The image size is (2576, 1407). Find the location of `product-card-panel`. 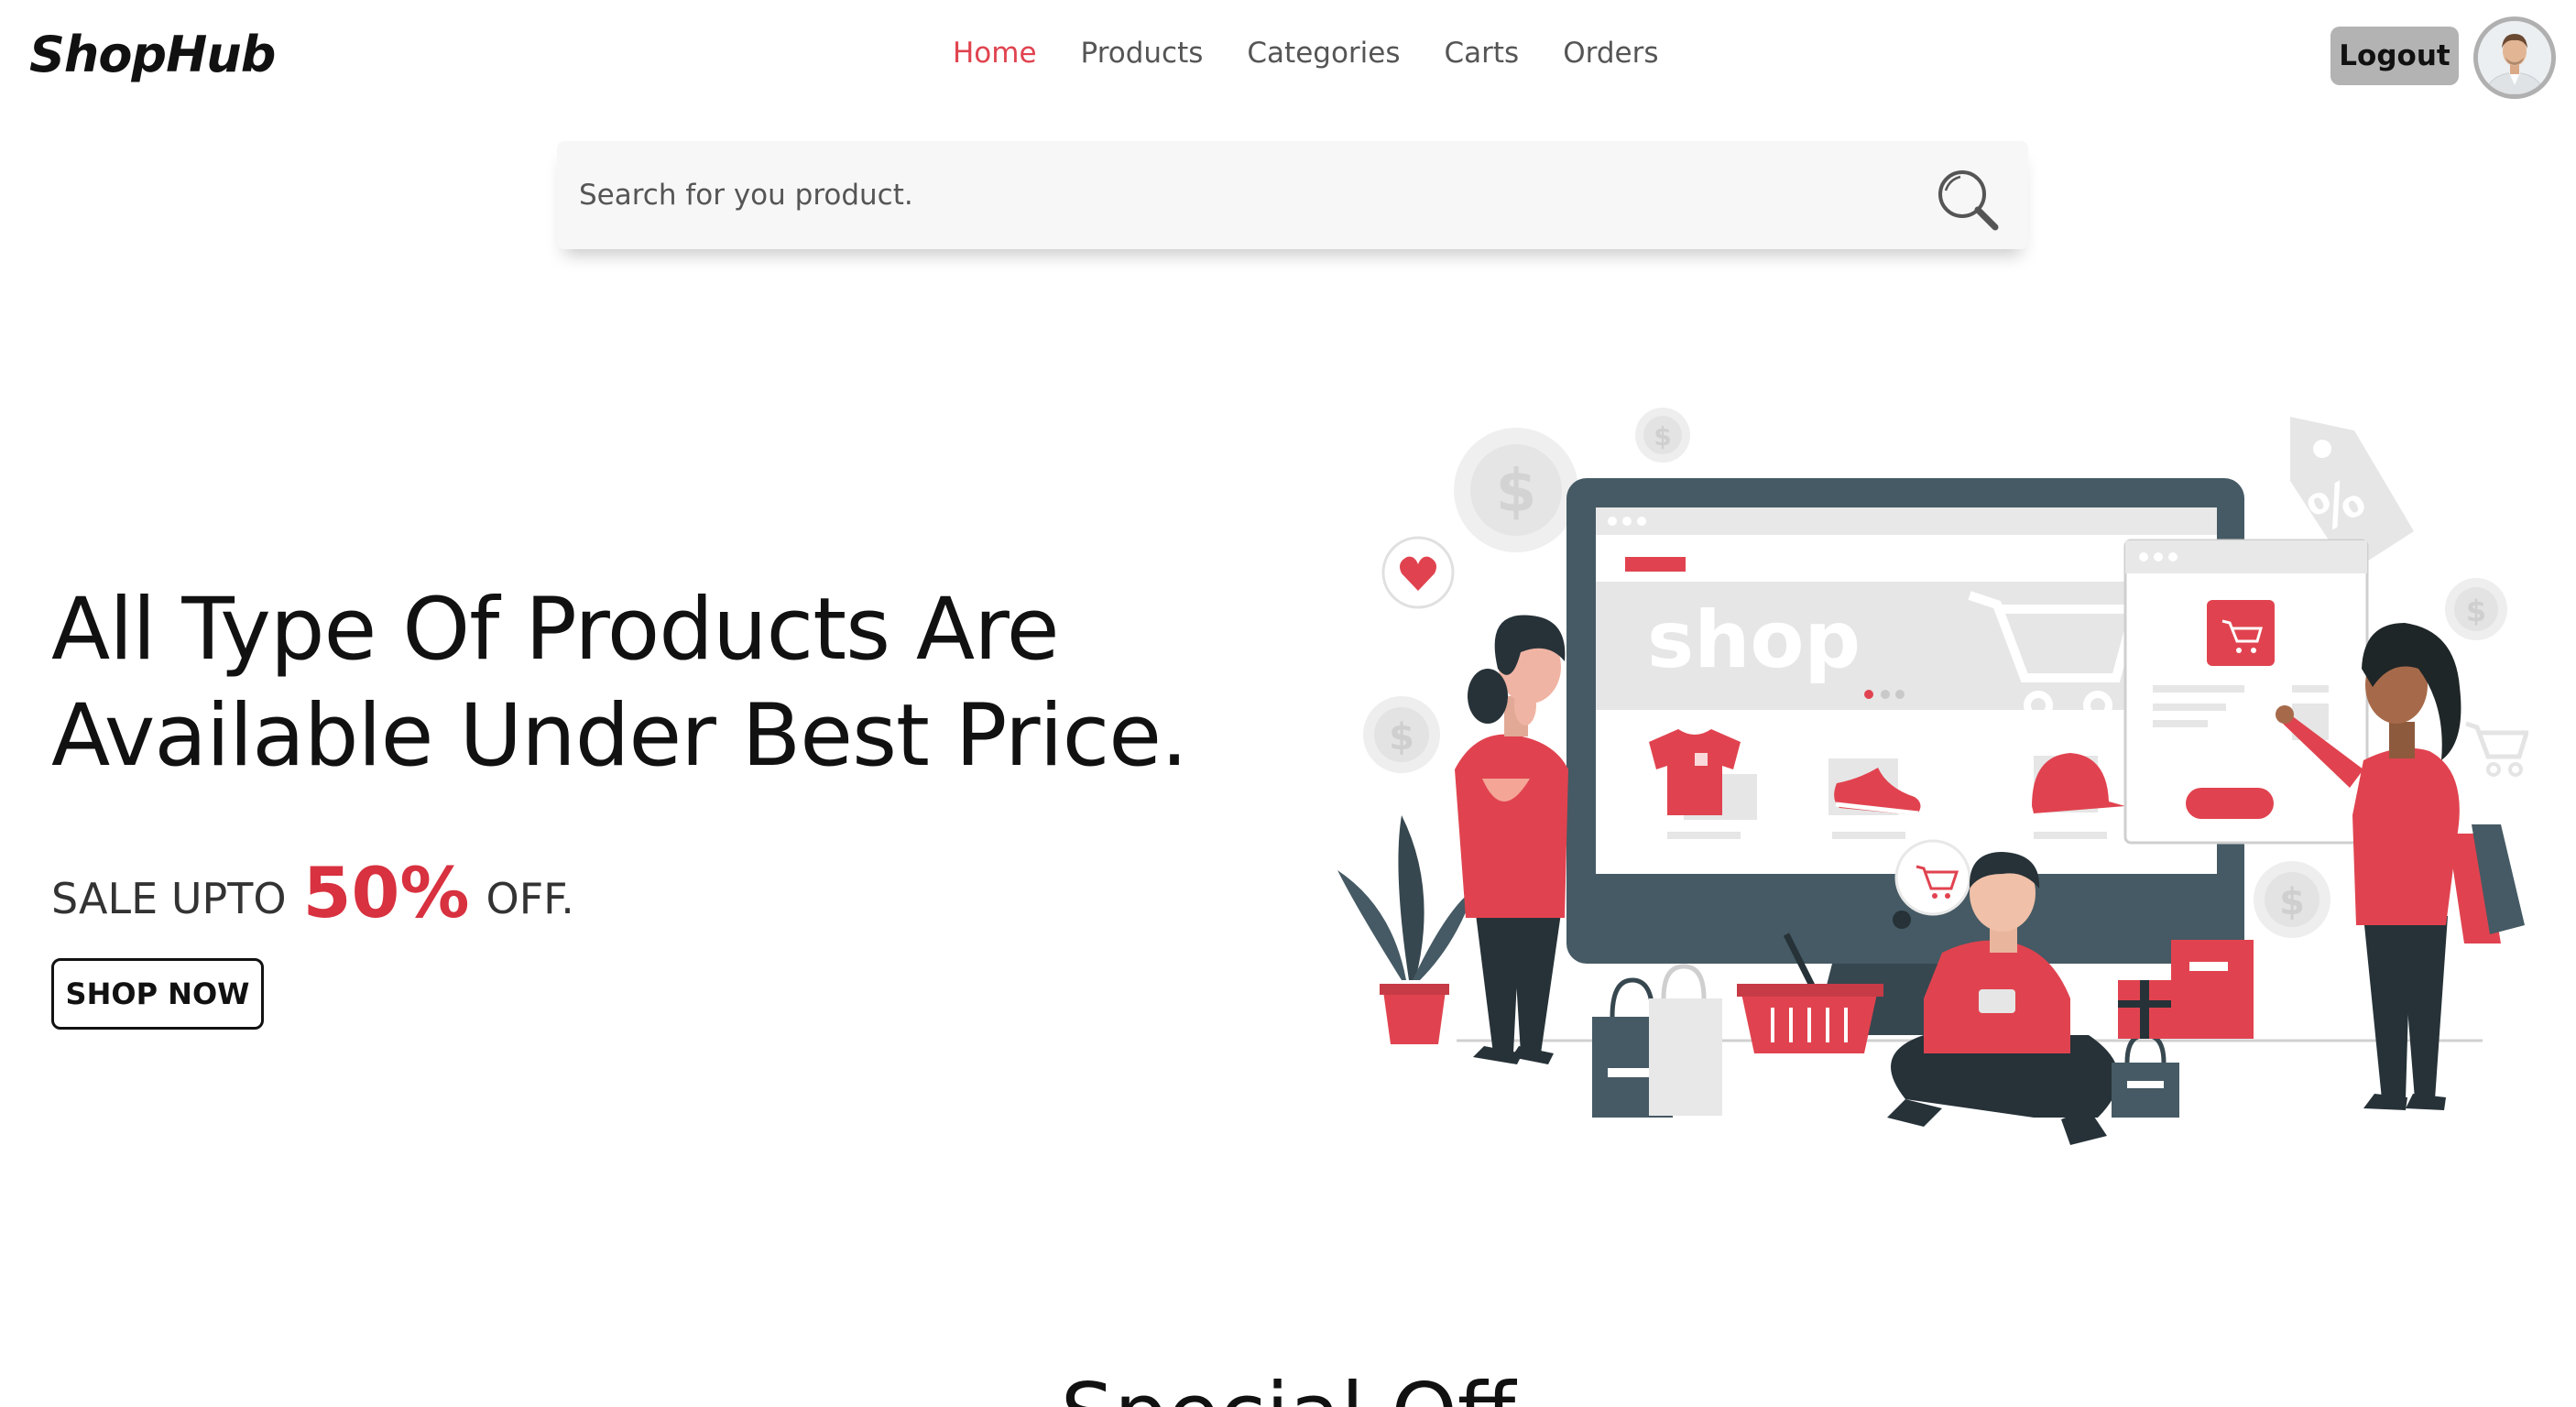

product-card-panel is located at coordinates (2246, 692).